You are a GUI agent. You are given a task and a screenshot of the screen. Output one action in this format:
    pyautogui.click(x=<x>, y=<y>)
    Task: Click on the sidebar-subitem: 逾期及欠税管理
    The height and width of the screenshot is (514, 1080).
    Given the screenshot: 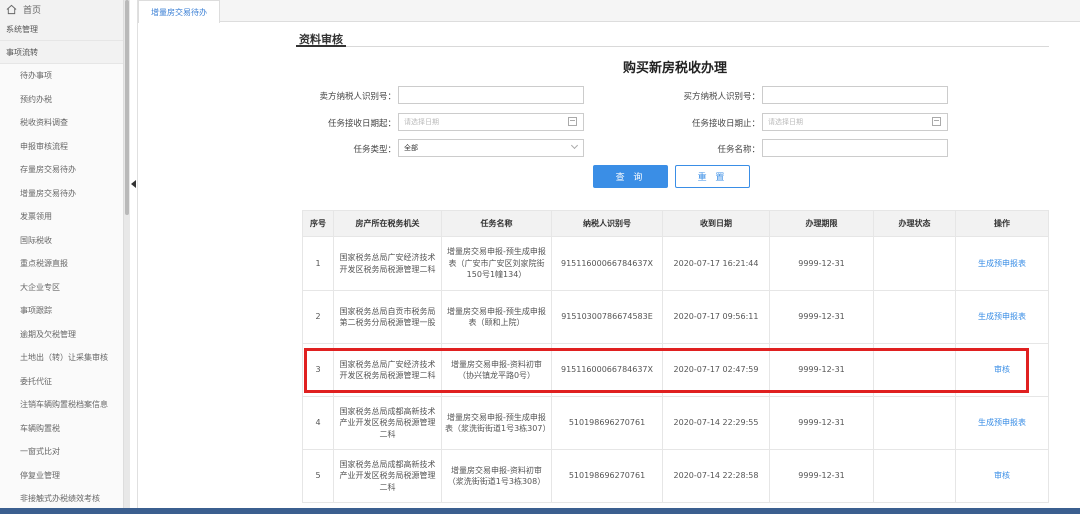 What is the action you would take?
    pyautogui.click(x=61, y=334)
    